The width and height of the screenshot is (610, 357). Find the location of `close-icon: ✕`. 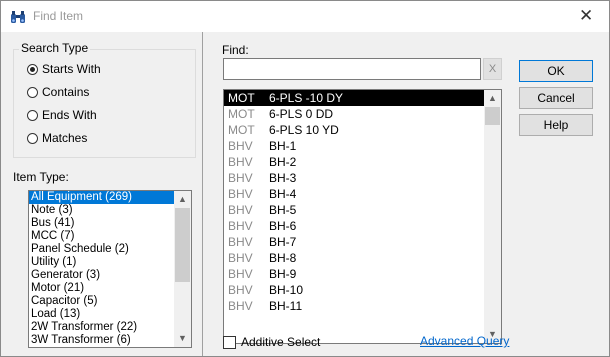

close-icon: ✕ is located at coordinates (586, 16).